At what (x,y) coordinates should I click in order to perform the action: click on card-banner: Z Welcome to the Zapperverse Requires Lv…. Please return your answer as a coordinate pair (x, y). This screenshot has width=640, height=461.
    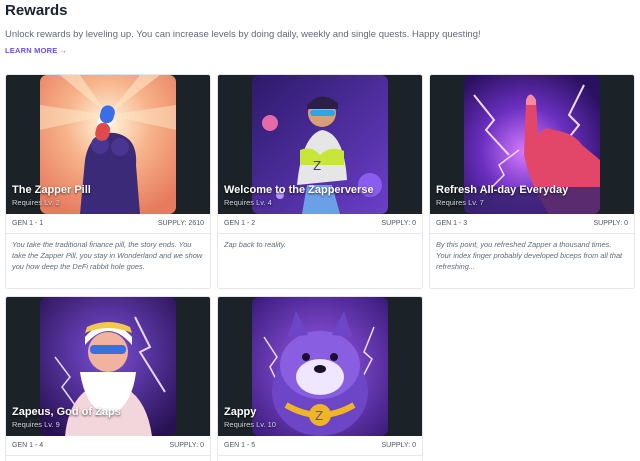
    Looking at the image, I should click on (320, 144).